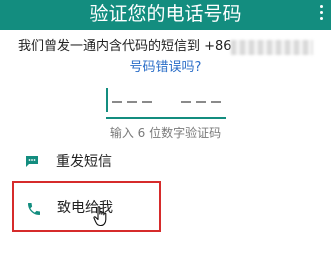 This screenshot has width=331, height=270. Describe the element at coordinates (321, 13) in the screenshot. I see `more-vert-icon` at that location.